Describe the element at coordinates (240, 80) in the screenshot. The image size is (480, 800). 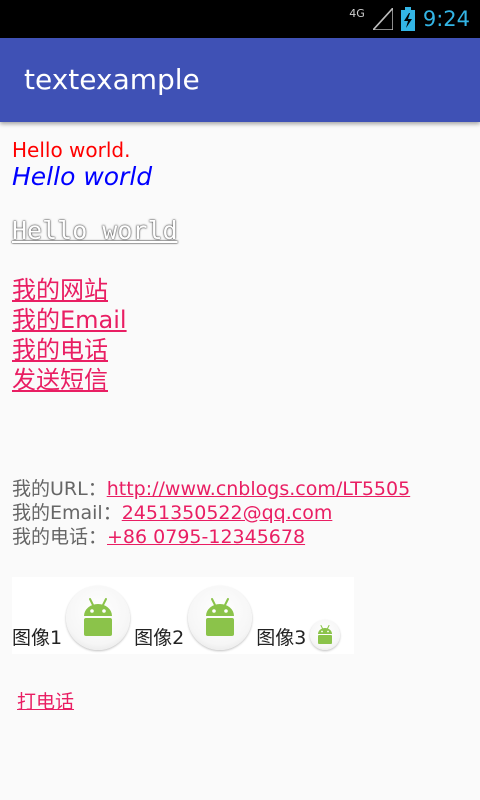
I see `app-bar: textexample` at that location.